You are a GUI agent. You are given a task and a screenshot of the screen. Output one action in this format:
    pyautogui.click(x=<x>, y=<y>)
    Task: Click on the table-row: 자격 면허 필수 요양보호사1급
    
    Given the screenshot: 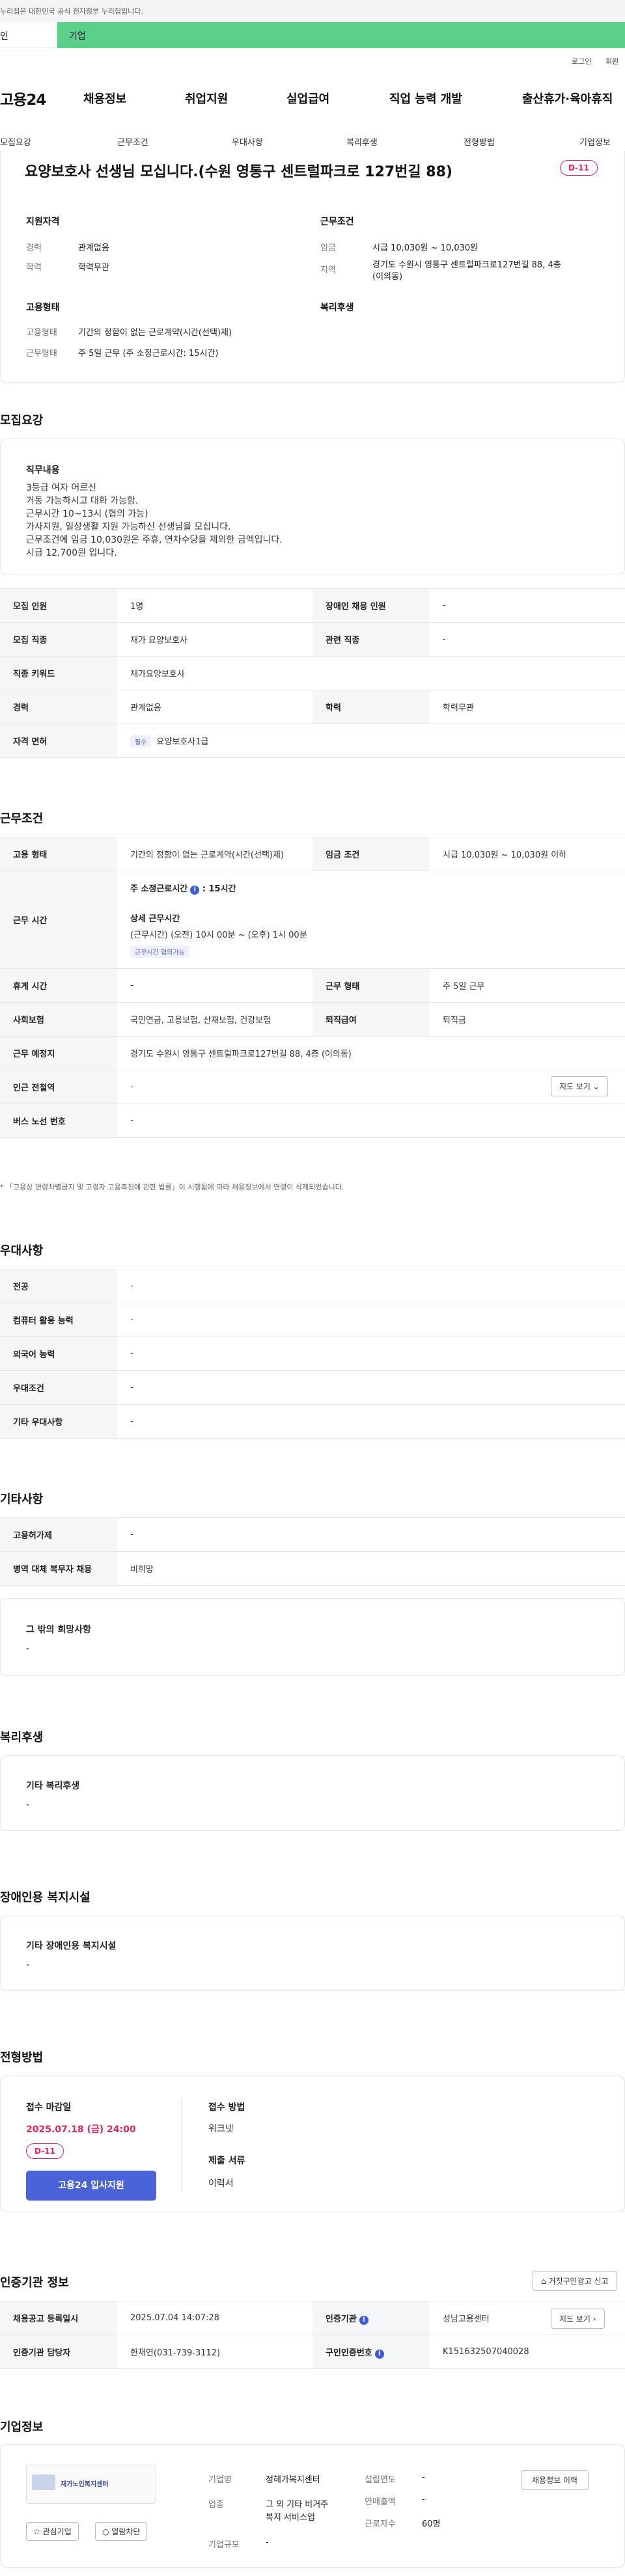 What is the action you would take?
    pyautogui.click(x=312, y=741)
    